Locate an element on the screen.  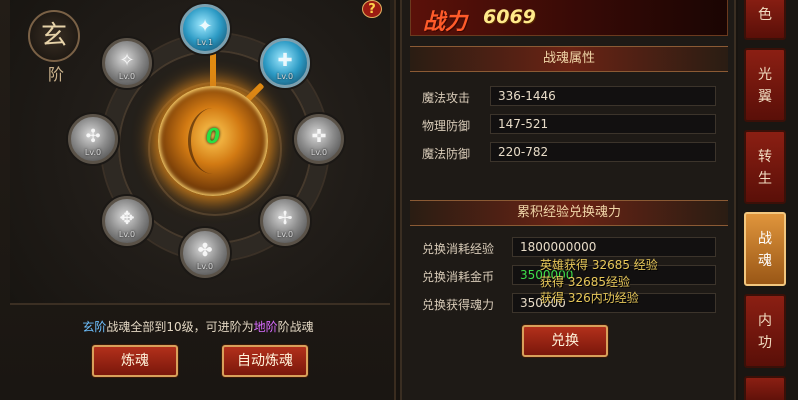
help-icon: ? is located at coordinates (372, 9).